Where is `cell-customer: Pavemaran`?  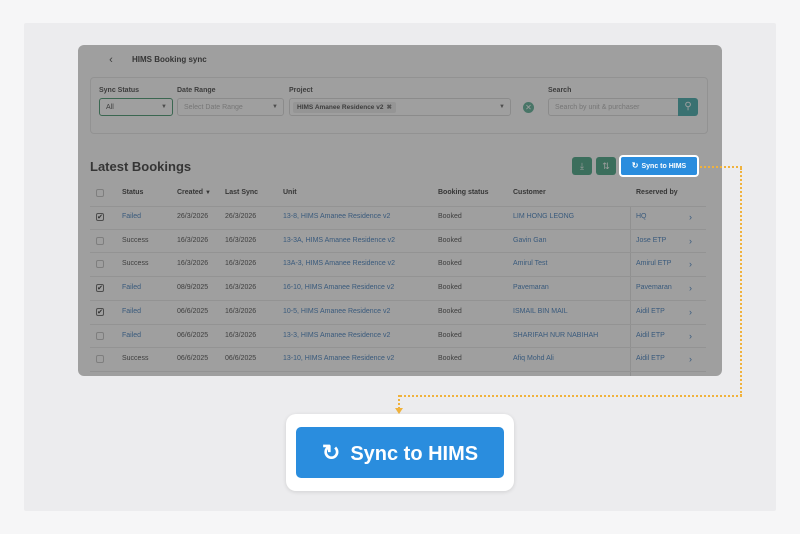 cell-customer: Pavemaran is located at coordinates (531, 287).